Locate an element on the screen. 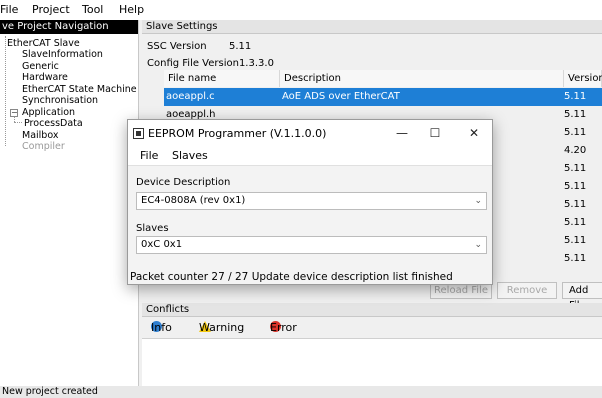 This screenshot has height=398, width=602. device-description-select: EC4-0808A (rev 0x1) ⌄ is located at coordinates (311, 201).